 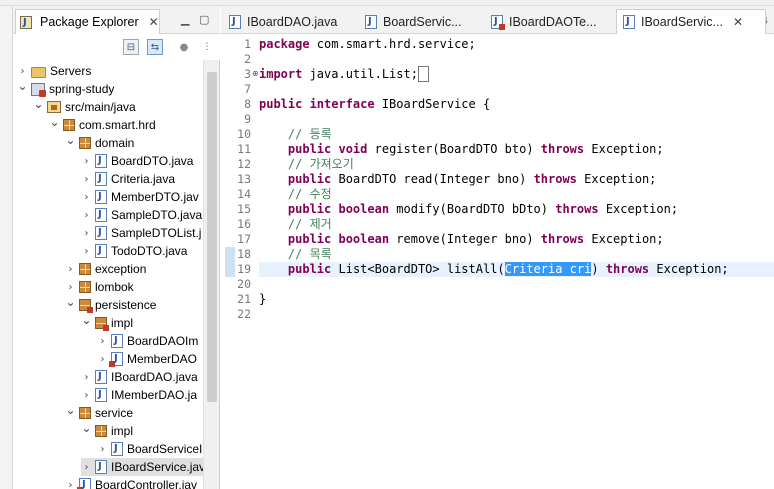 What do you see at coordinates (102, 124) in the screenshot?
I see `tree-item: ⌄ com.smart.hrd` at bounding box center [102, 124].